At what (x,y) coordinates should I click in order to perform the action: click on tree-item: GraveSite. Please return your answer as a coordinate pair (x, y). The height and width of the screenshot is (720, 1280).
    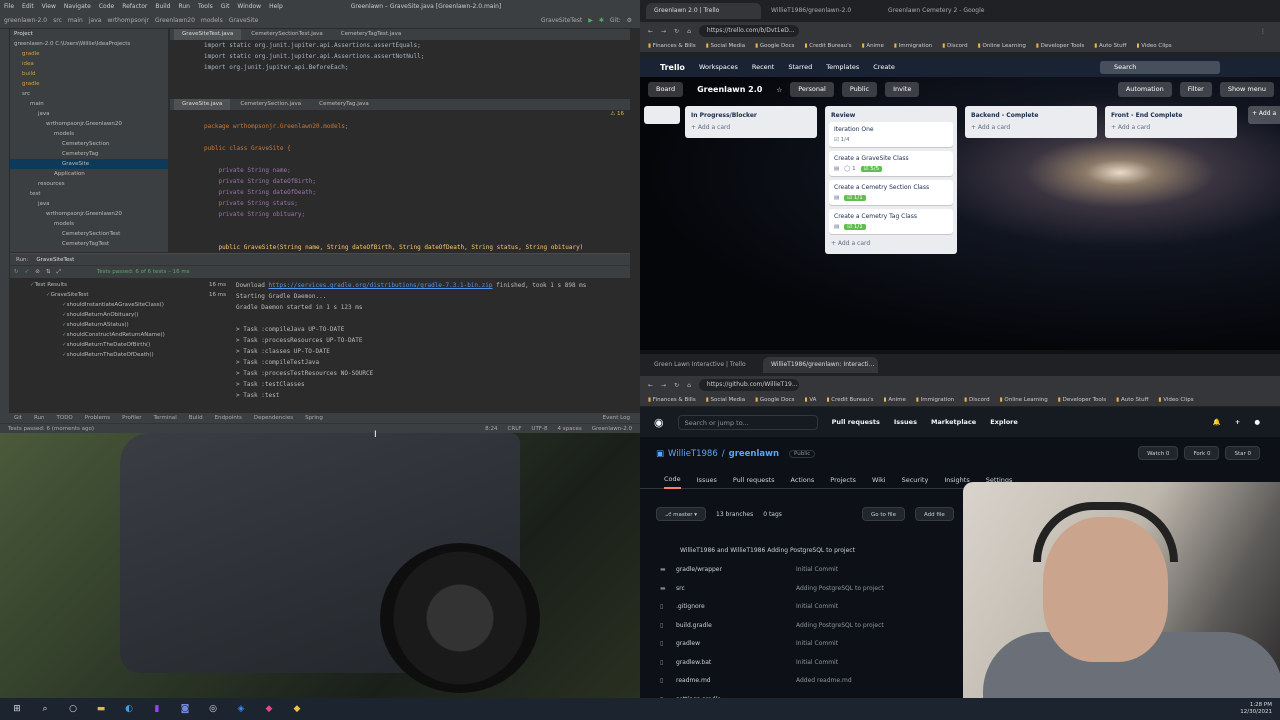
    Looking at the image, I should click on (89, 164).